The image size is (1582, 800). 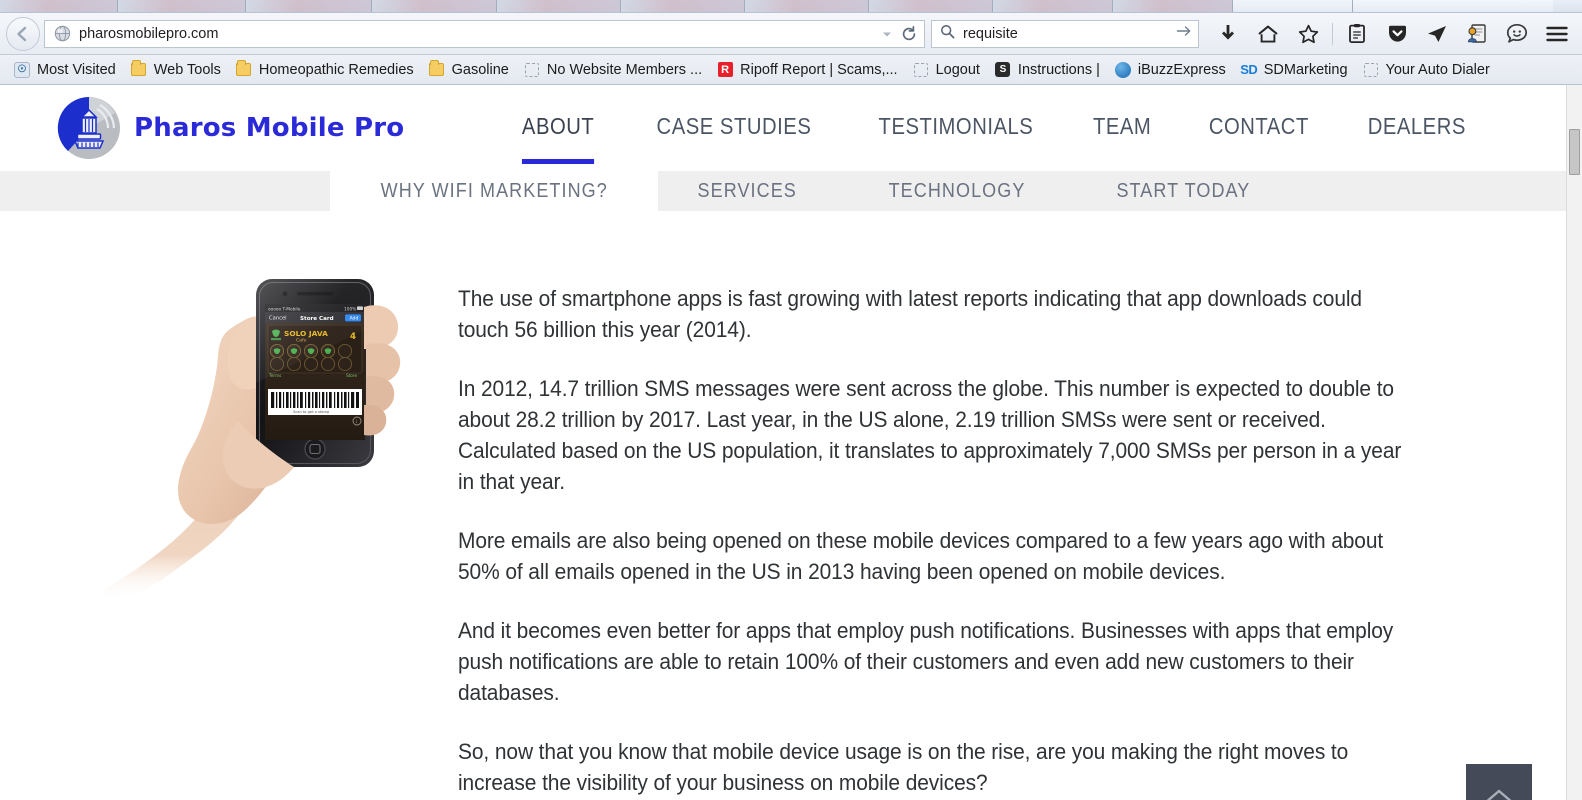 I want to click on bookmark-label: Homeopathic Remedies, so click(x=336, y=69).